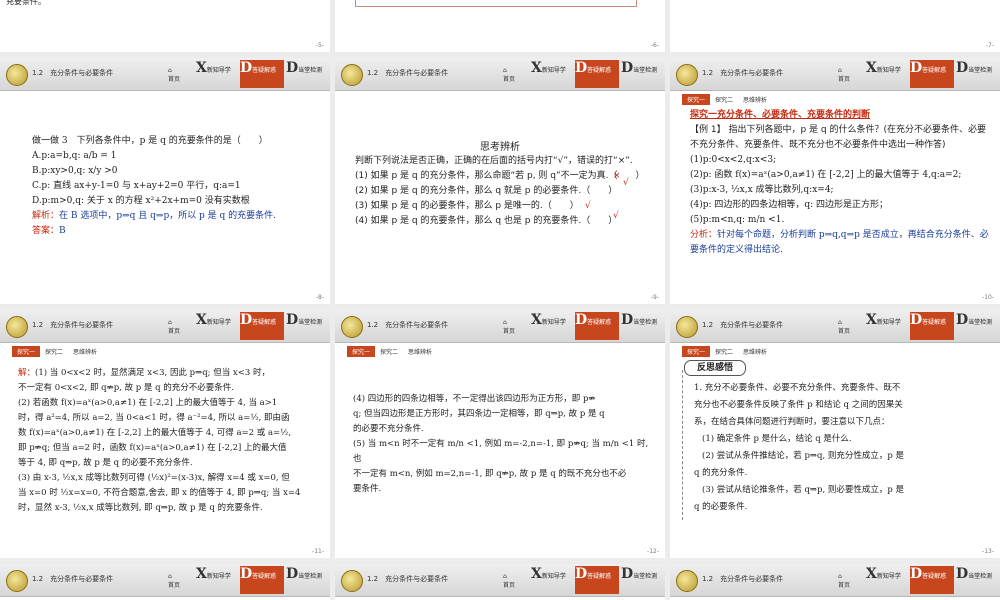 The width and height of the screenshot is (1000, 600). Describe the element at coordinates (798, 405) in the screenshot. I see `reflection-line: 充分也不必要条件反映了条件 p 和结论 q 之间的因果关` at that location.